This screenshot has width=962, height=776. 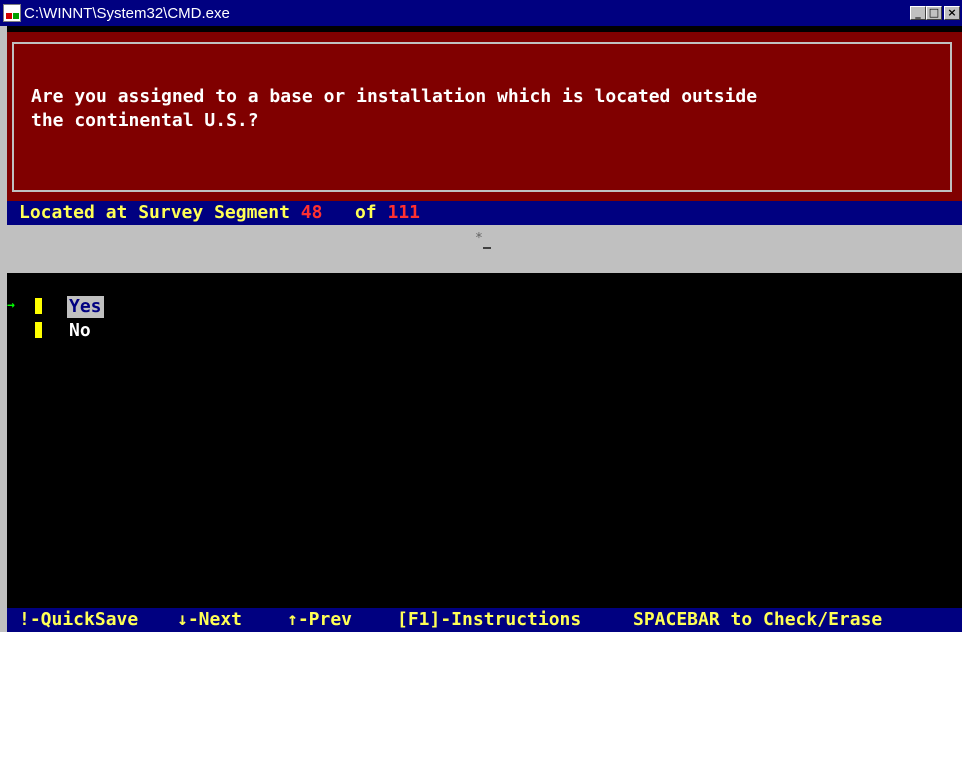 I want to click on text-cursor, so click(x=487, y=248).